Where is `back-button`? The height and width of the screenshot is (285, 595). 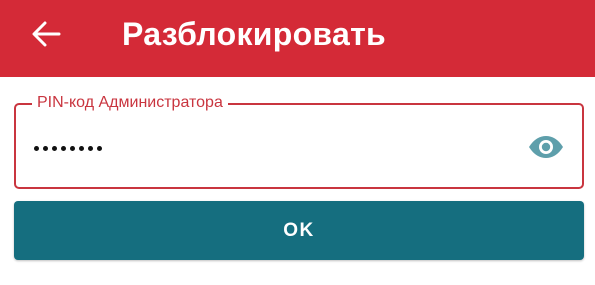 back-button is located at coordinates (46, 34).